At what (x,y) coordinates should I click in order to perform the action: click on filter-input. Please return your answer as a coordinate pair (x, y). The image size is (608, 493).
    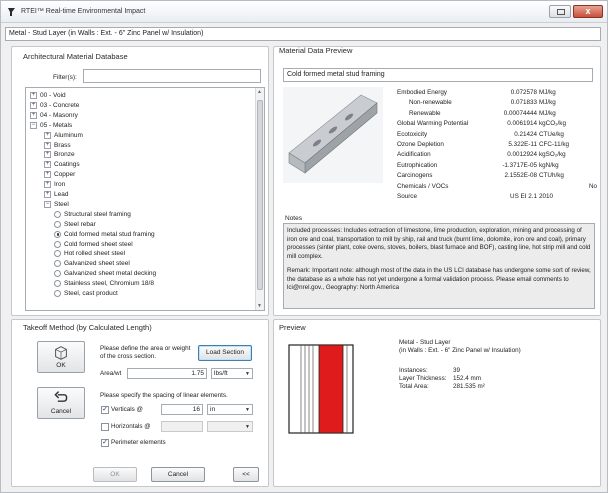
    Looking at the image, I should click on (172, 76).